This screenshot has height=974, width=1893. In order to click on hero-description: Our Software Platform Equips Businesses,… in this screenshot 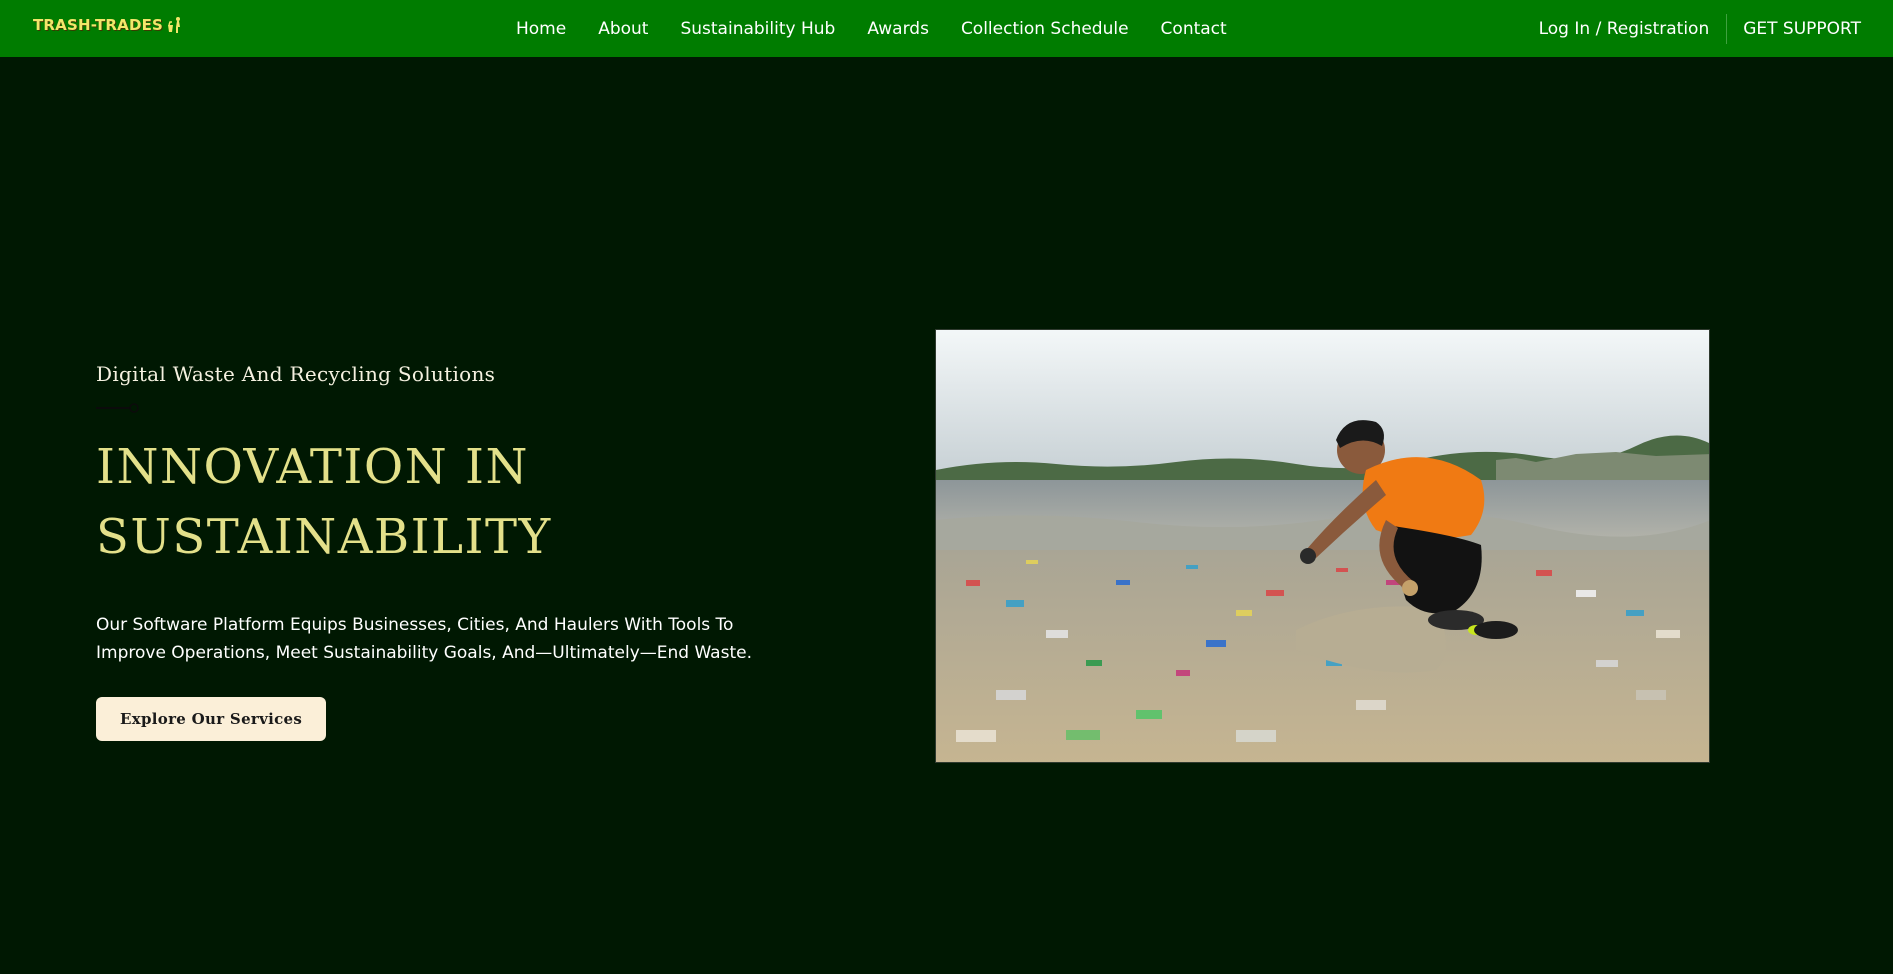, I will do `click(426, 639)`.